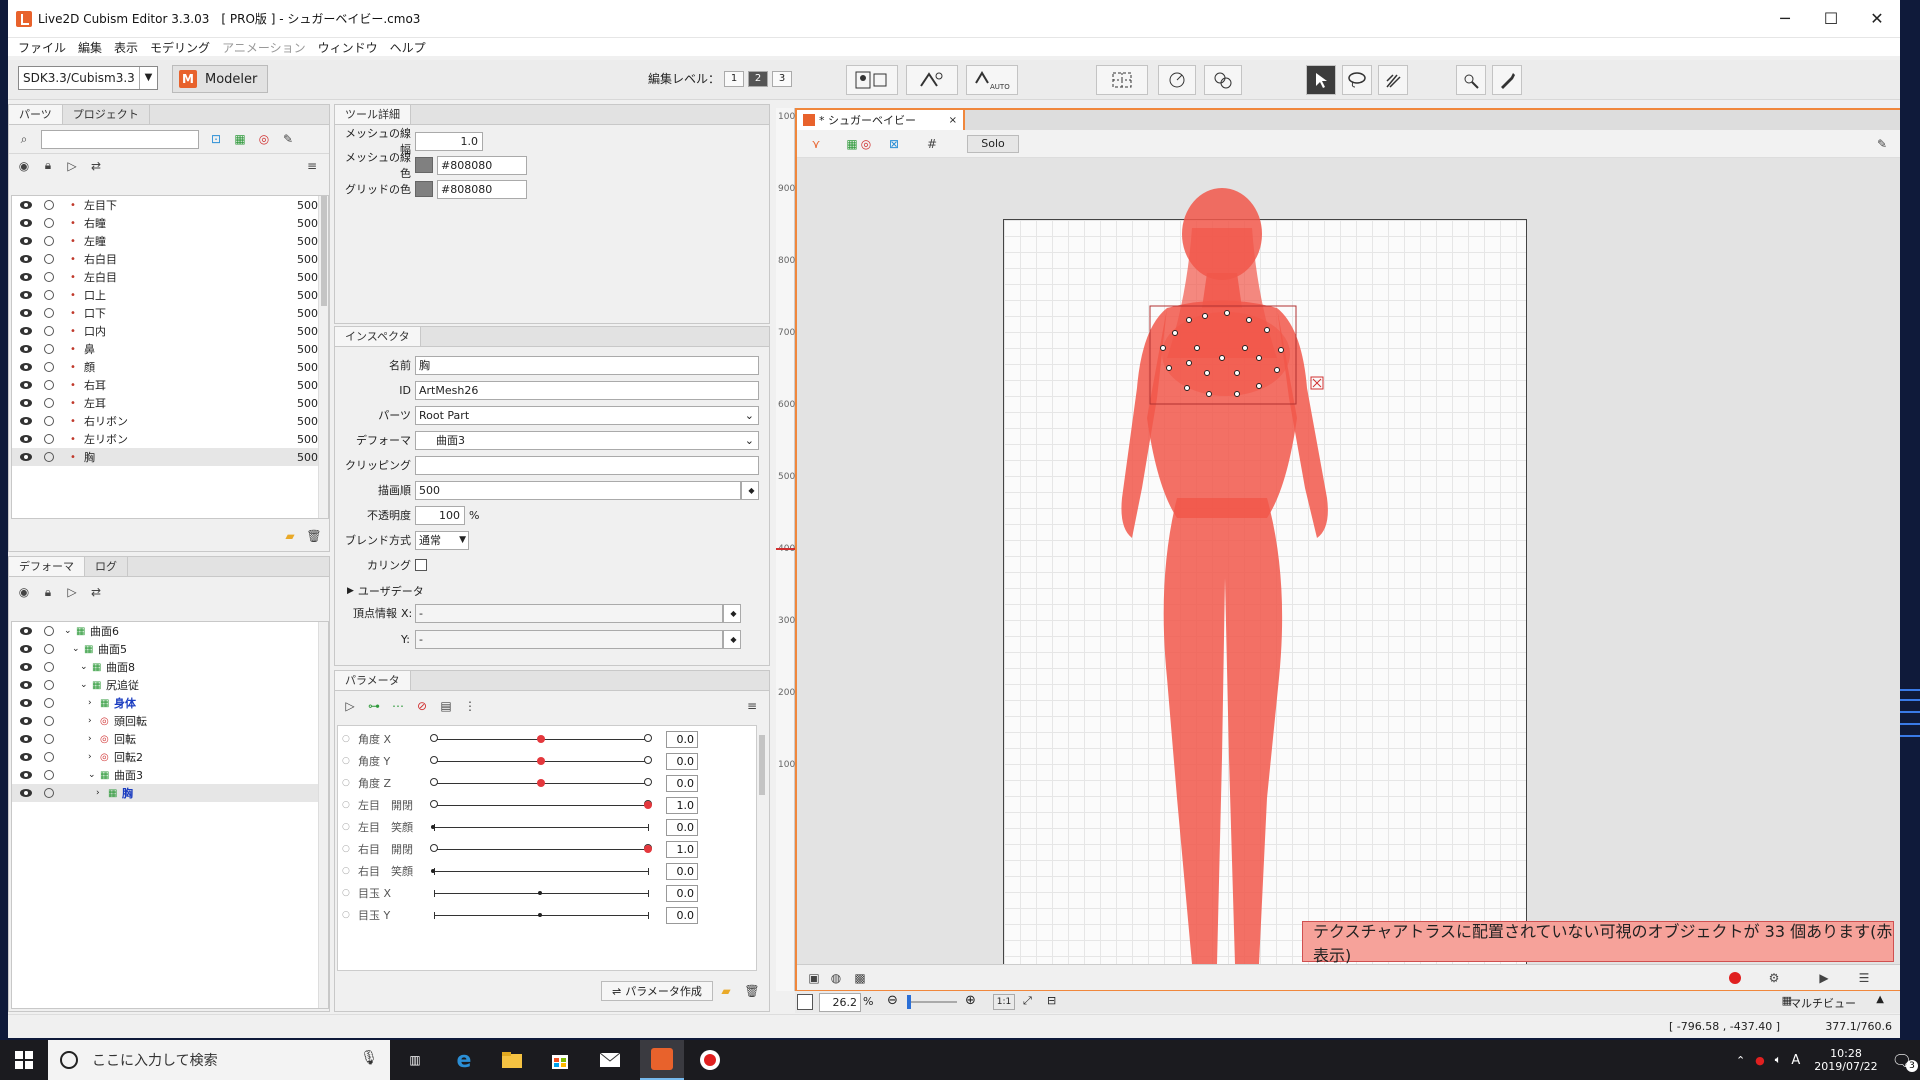  I want to click on zoom-in-icon: ⊕, so click(970, 1000).